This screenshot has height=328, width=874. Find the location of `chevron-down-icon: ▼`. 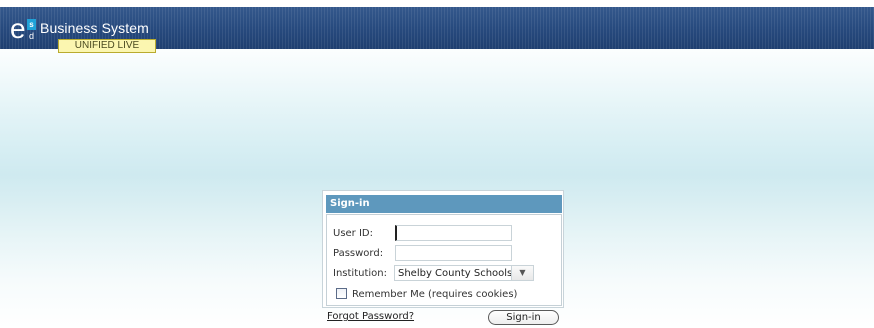

chevron-down-icon: ▼ is located at coordinates (522, 273).